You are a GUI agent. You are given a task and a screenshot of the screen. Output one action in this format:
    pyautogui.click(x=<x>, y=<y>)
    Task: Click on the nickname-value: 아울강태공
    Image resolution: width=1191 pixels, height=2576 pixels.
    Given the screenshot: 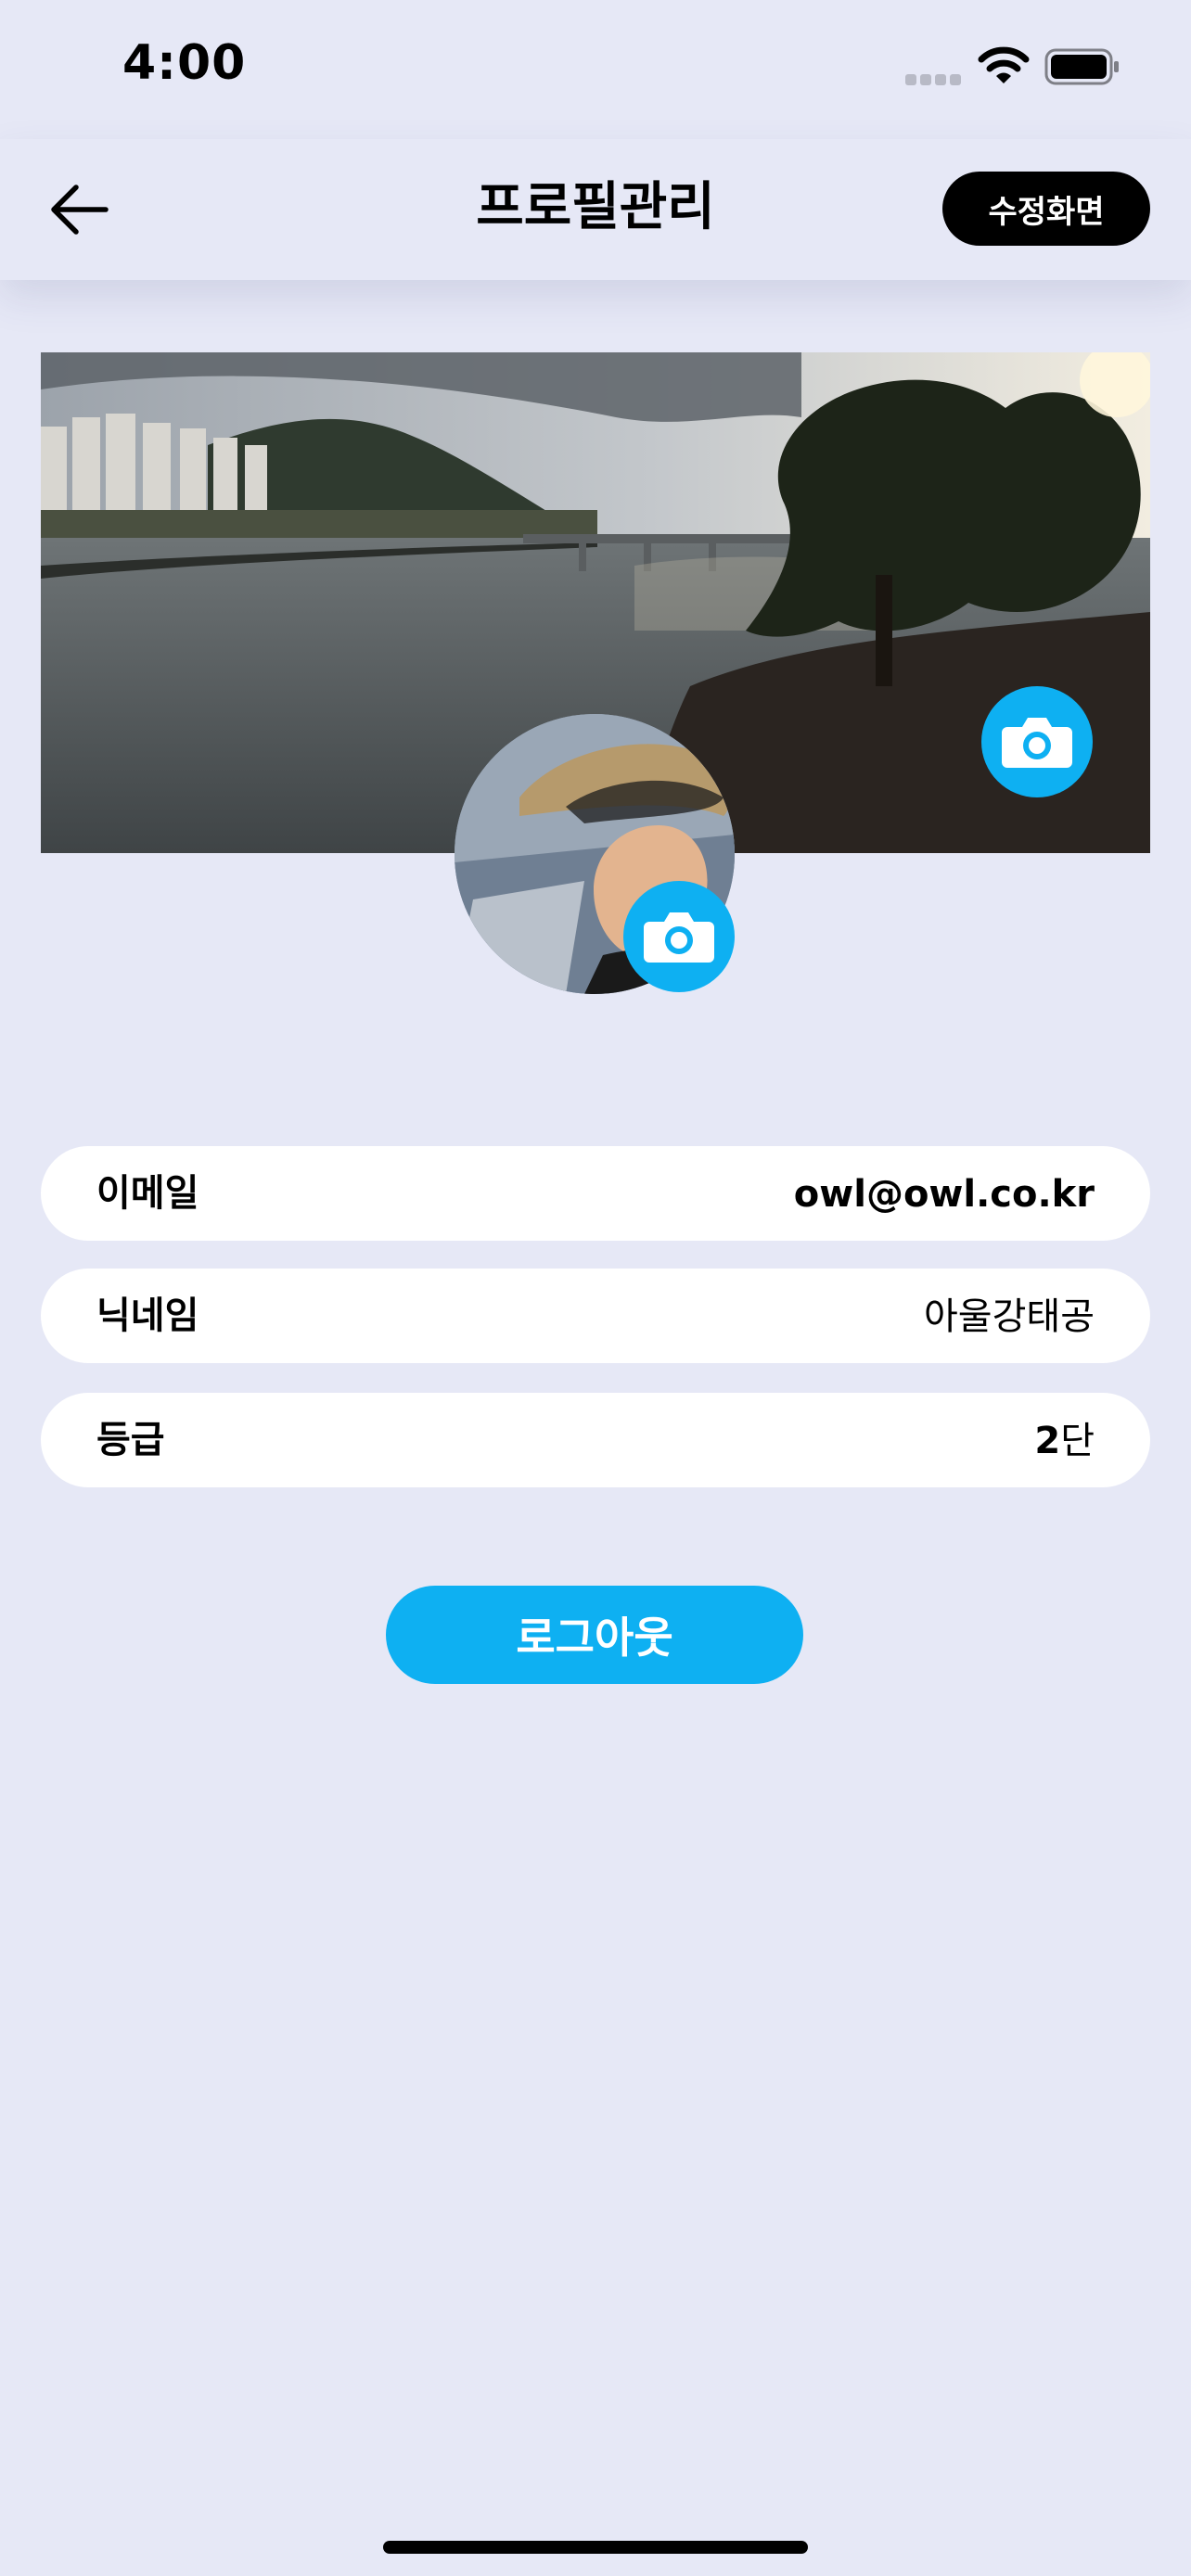 What is the action you would take?
    pyautogui.click(x=1010, y=1317)
    